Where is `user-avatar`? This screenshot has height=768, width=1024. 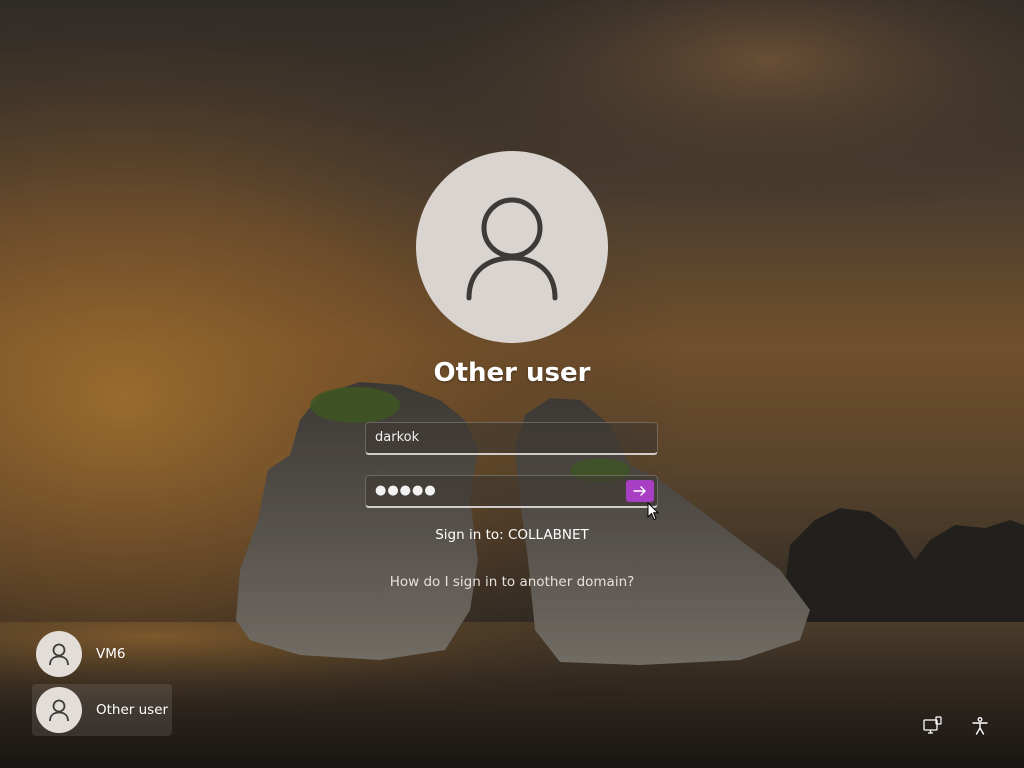
user-avatar is located at coordinates (512, 247).